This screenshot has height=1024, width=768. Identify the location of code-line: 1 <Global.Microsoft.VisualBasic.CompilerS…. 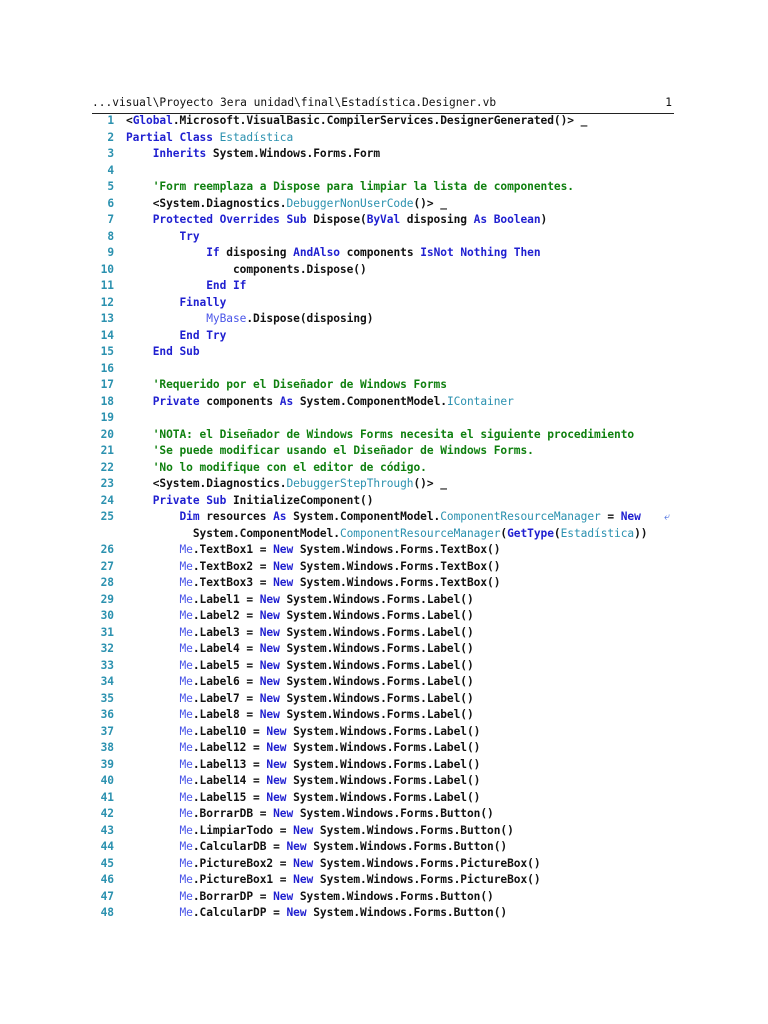
(392, 121).